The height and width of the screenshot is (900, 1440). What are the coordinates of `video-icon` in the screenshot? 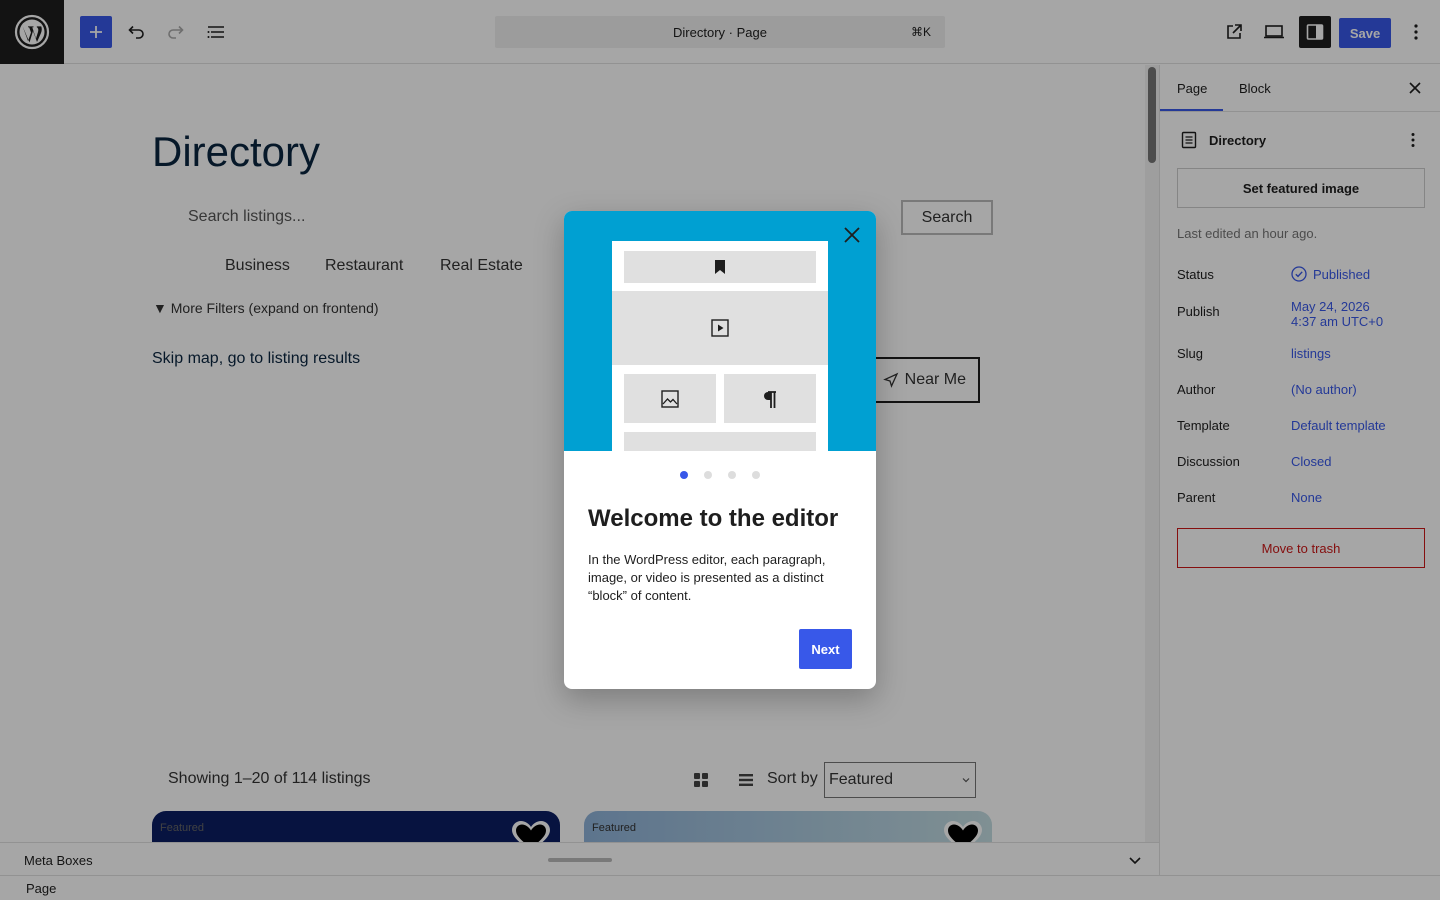 It's located at (720, 328).